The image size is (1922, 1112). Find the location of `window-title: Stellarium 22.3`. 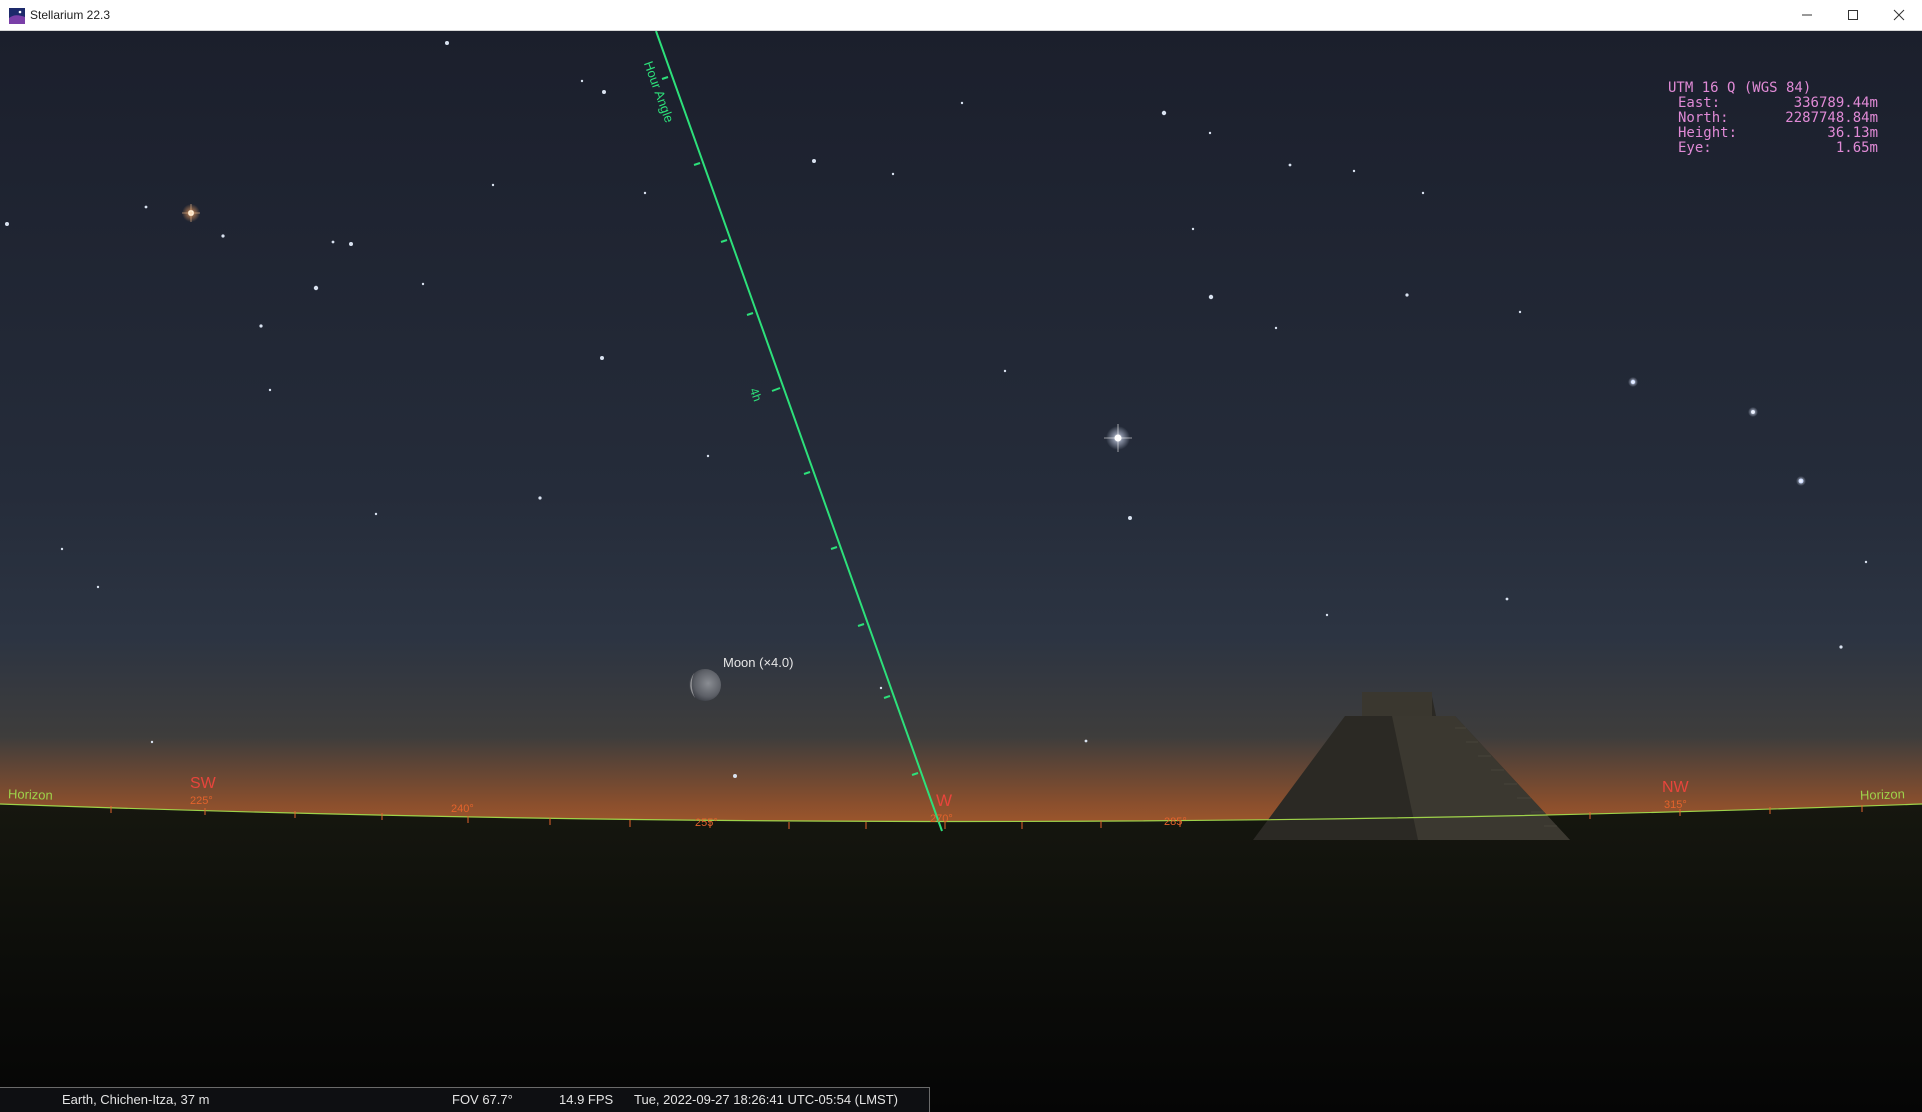

window-title: Stellarium 22.3 is located at coordinates (70, 15).